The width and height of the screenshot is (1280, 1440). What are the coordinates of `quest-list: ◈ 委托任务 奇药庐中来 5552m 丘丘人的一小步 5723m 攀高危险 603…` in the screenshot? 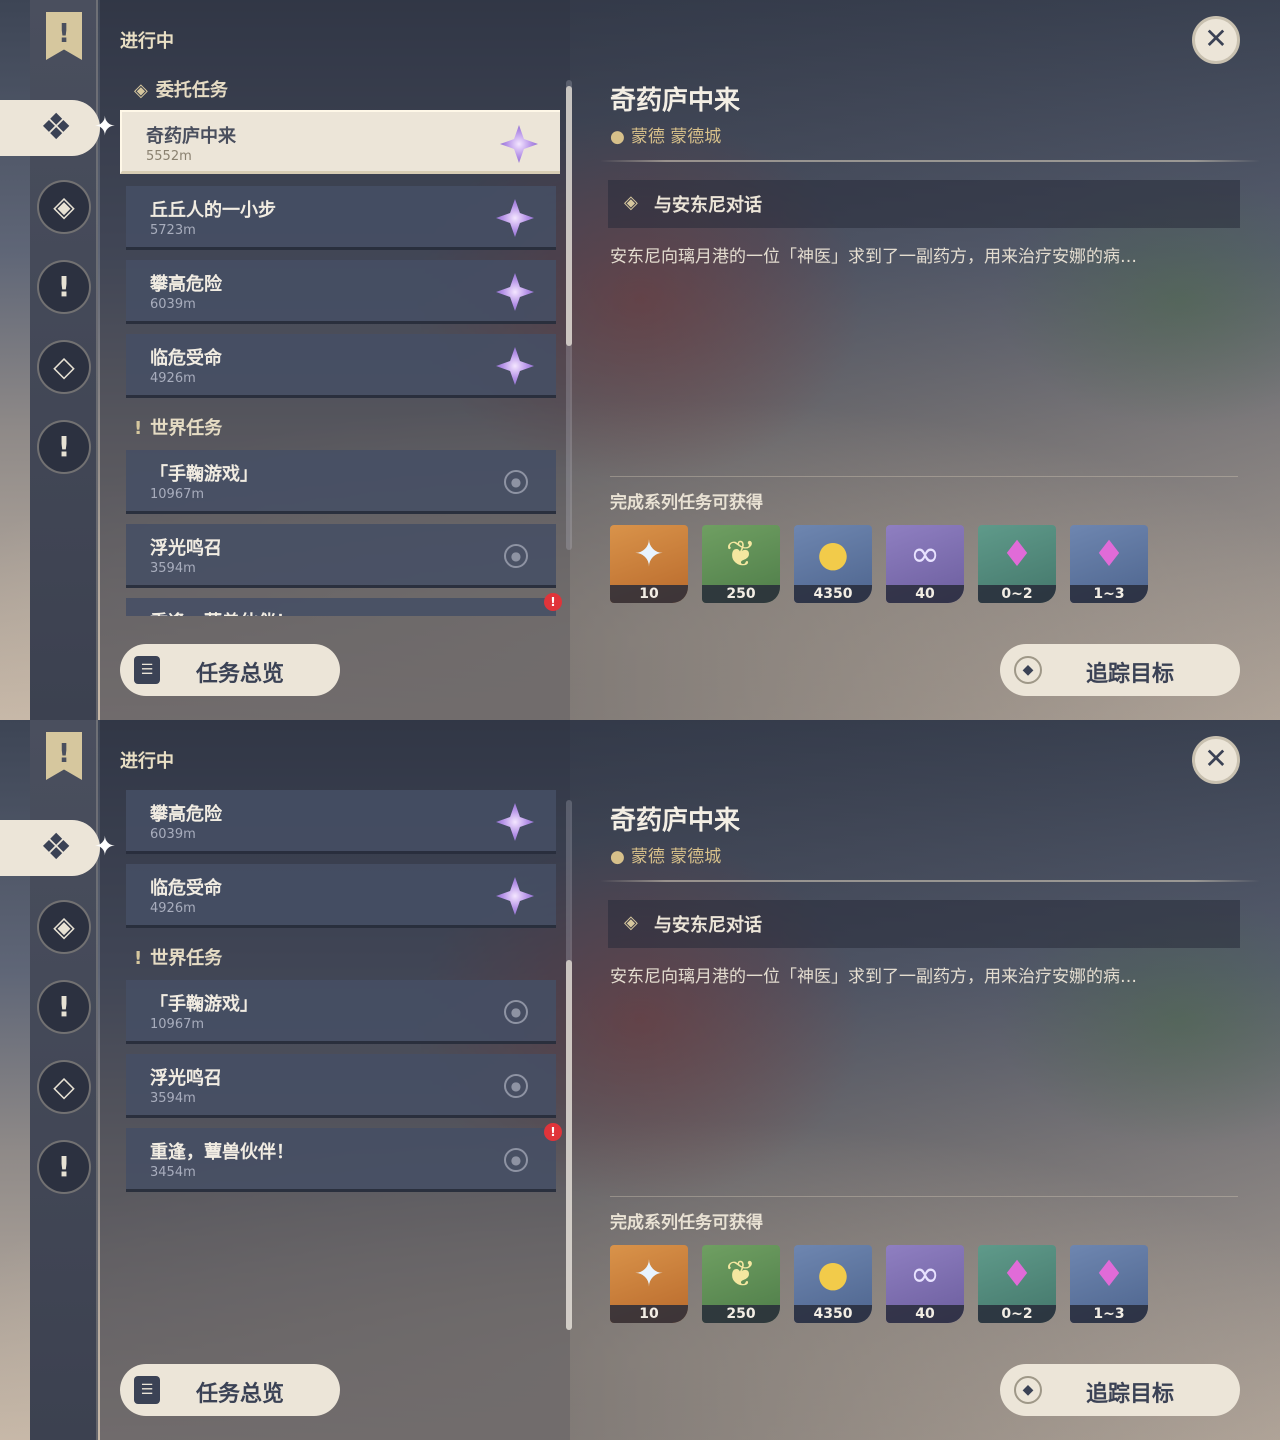 It's located at (340, 343).